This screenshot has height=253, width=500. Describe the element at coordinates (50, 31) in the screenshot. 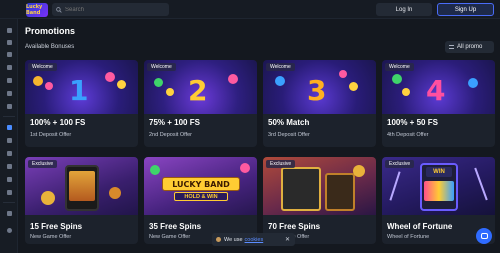

I see `page-title: Promotions` at that location.